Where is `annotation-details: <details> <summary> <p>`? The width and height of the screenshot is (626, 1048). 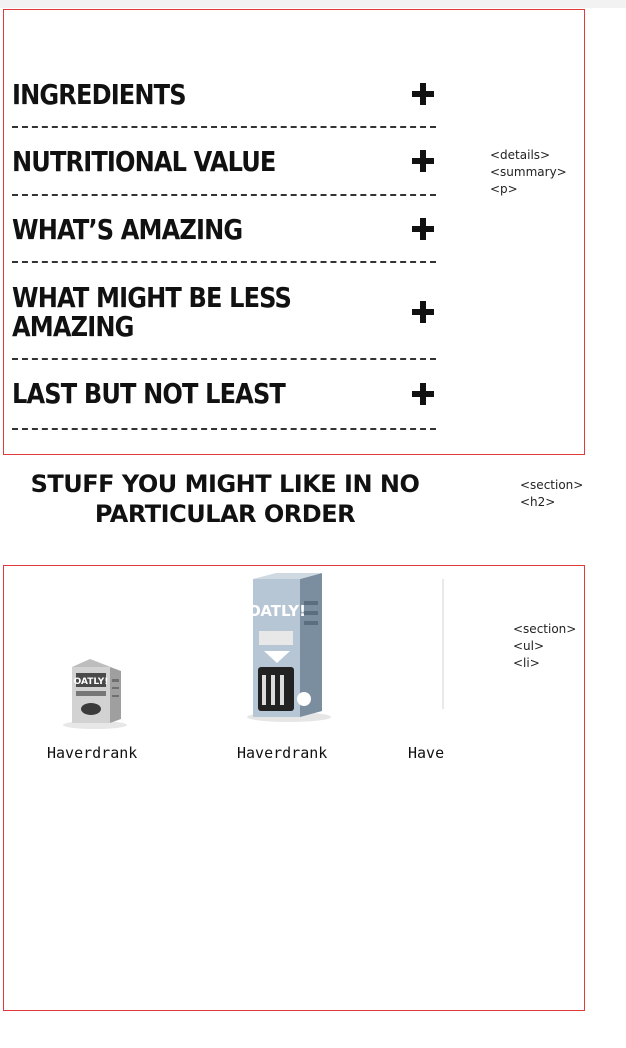
annotation-details: <details> <summary> <p> is located at coordinates (528, 172).